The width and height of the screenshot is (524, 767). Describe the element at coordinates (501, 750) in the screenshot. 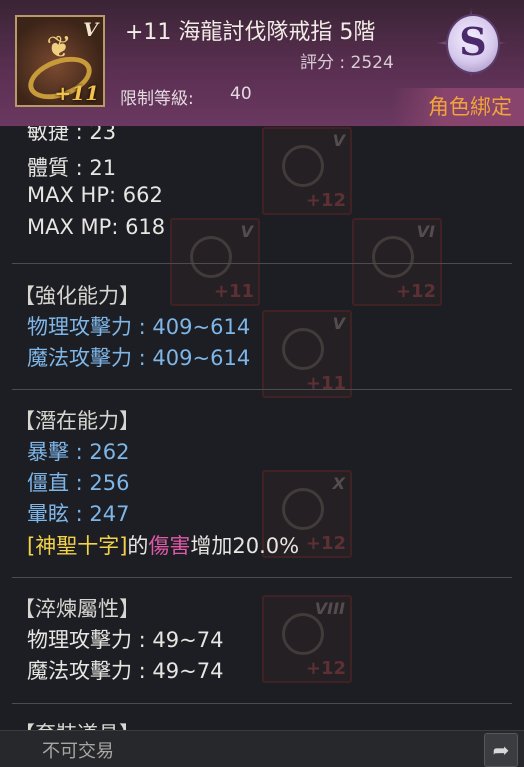

I see `share-arrow-icon: ➦` at that location.